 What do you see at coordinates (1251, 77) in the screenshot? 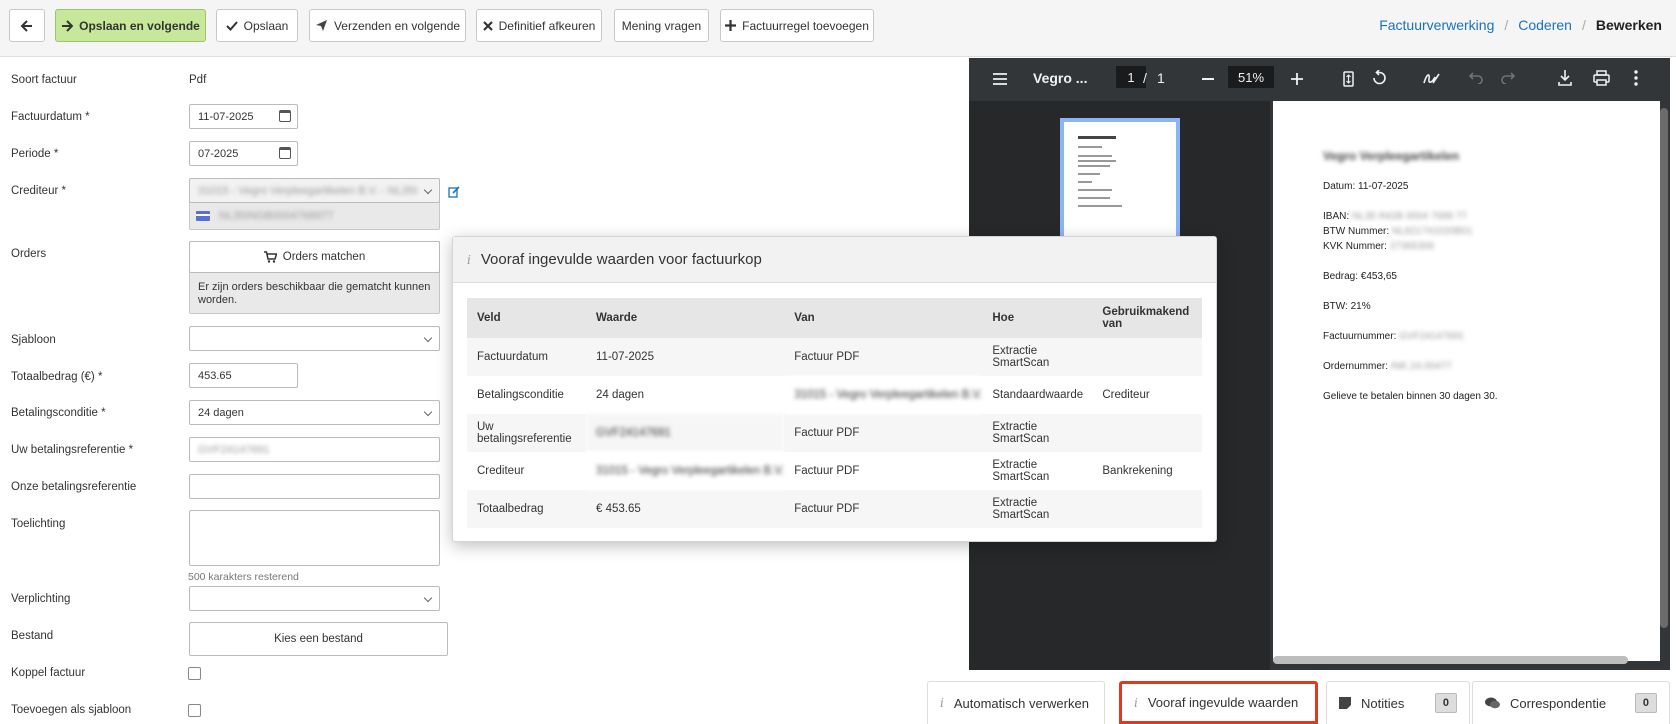
I see `zoom-level: 51%` at bounding box center [1251, 77].